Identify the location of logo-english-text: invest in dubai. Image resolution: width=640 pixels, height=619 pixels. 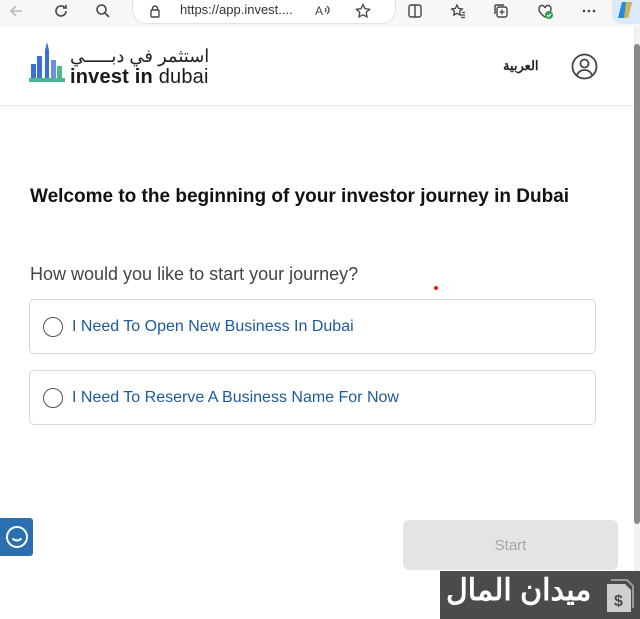
(139, 77).